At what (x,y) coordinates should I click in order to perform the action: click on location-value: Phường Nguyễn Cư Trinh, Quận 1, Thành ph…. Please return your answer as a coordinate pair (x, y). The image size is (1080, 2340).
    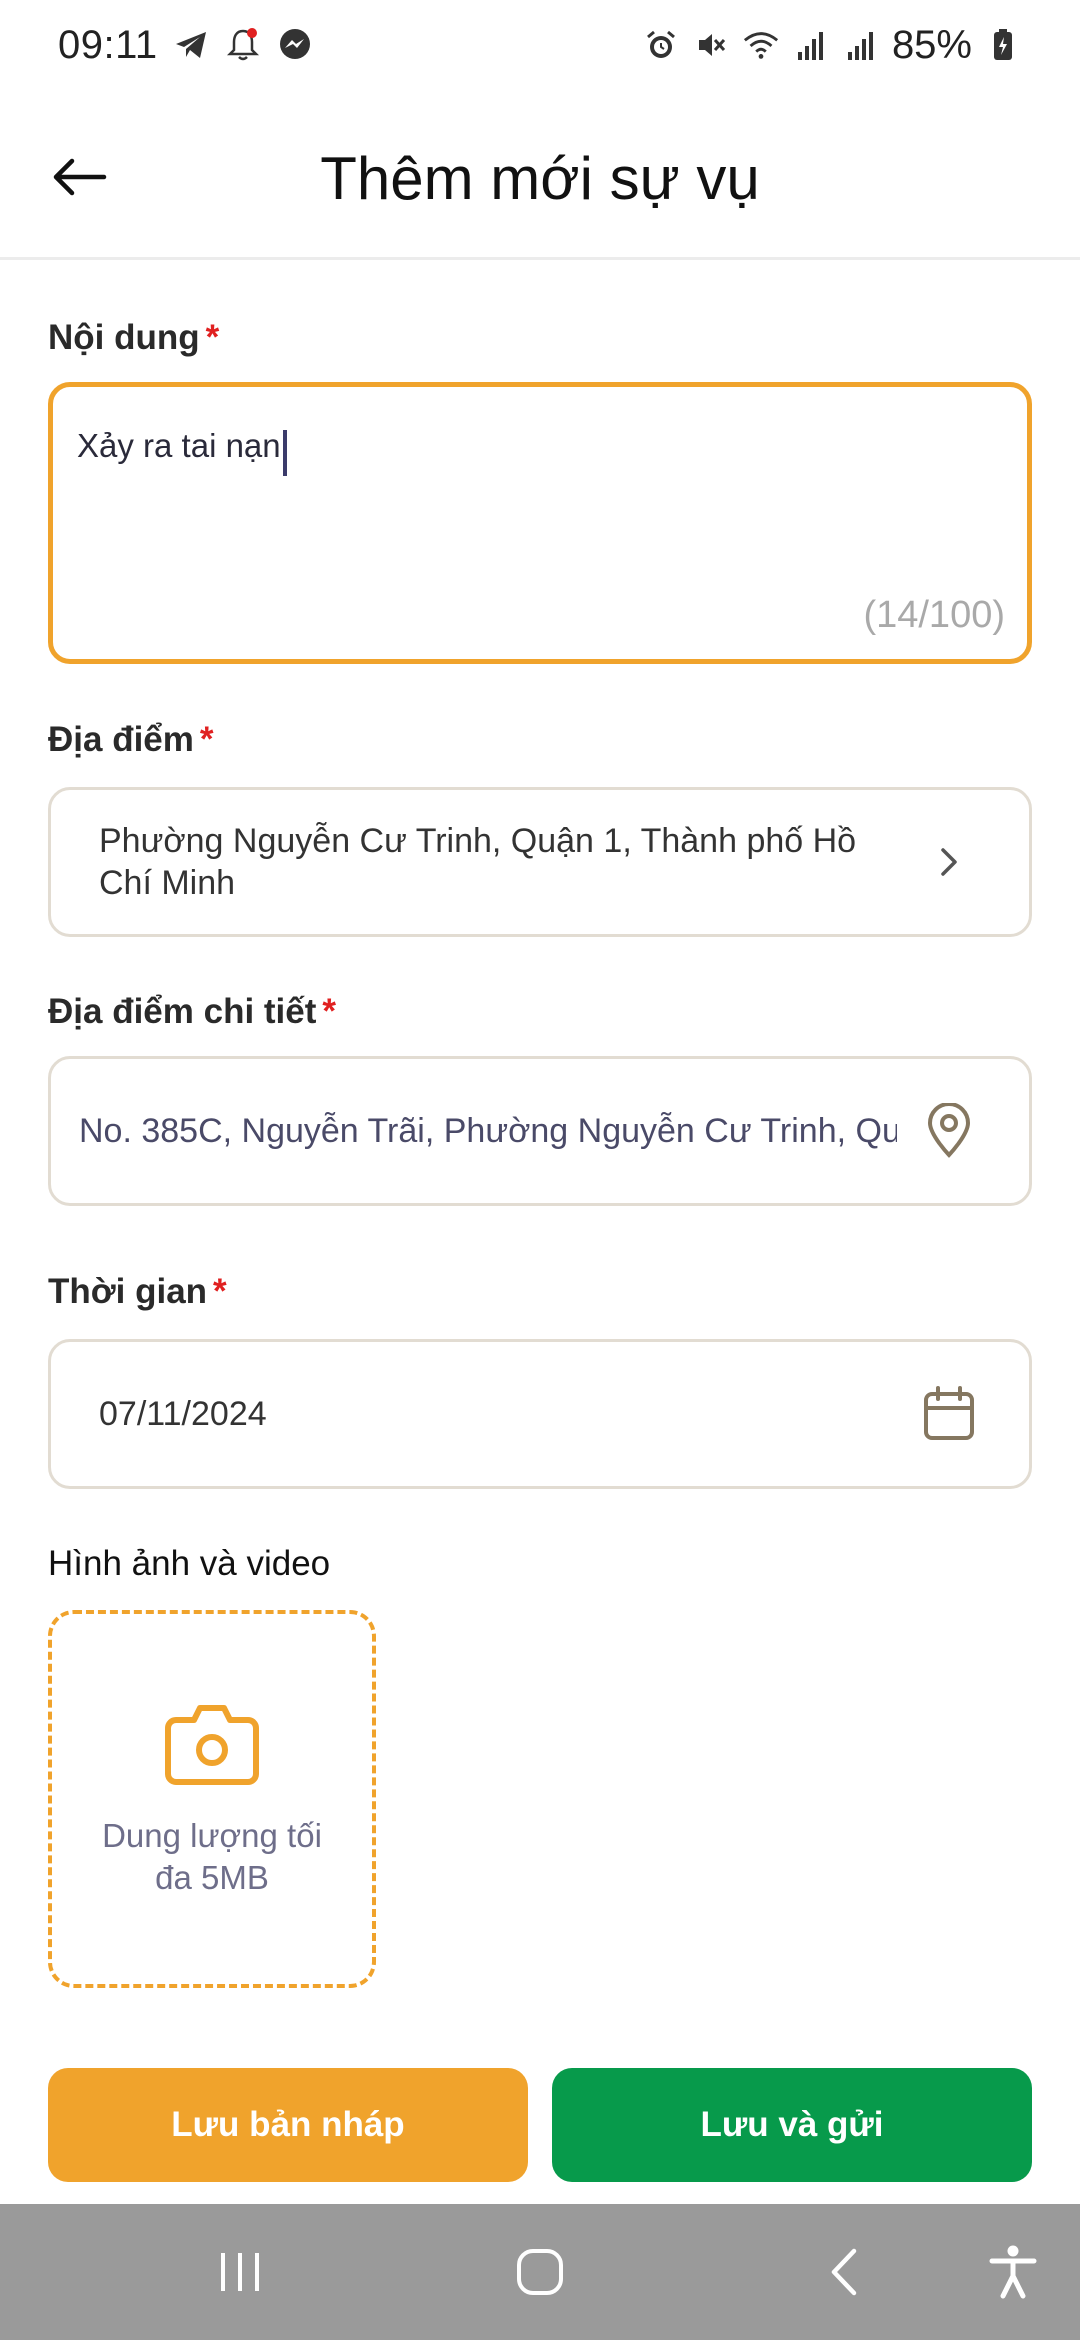
    Looking at the image, I should click on (478, 862).